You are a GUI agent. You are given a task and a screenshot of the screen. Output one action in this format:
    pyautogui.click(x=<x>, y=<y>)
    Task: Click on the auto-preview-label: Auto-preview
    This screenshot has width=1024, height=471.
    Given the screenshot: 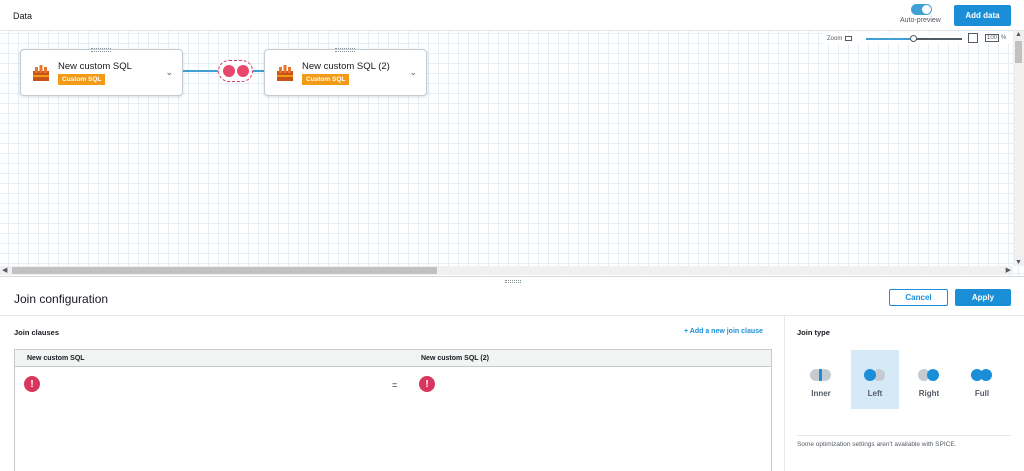 What is the action you would take?
    pyautogui.click(x=920, y=20)
    